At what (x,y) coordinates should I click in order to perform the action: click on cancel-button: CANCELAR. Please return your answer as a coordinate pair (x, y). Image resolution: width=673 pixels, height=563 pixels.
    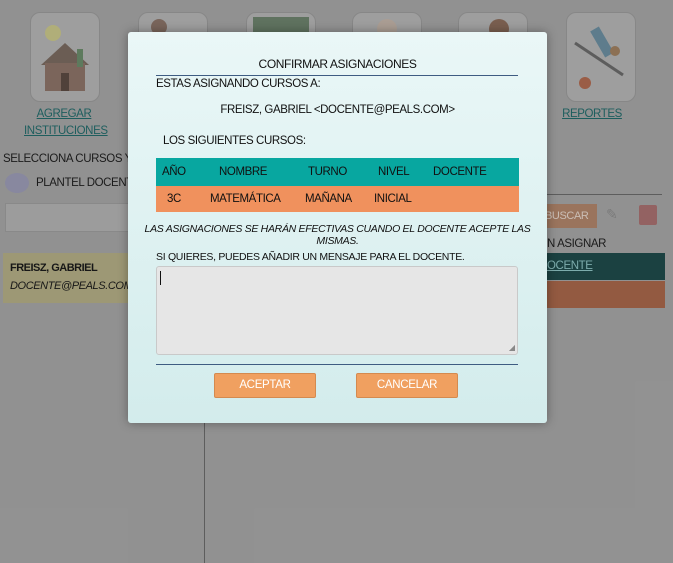
    Looking at the image, I should click on (407, 385).